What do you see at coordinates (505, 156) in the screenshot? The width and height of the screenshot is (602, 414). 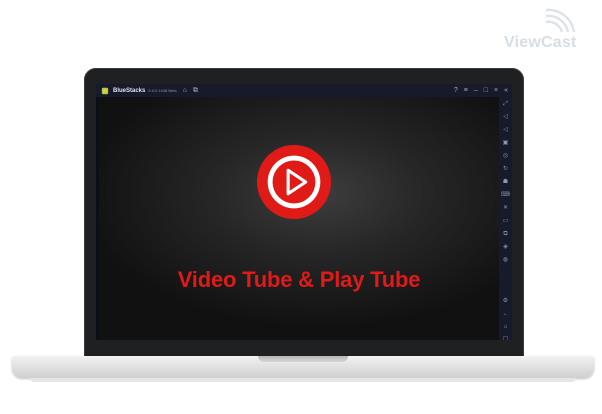 I see `screenshot-icon: ◎` at bounding box center [505, 156].